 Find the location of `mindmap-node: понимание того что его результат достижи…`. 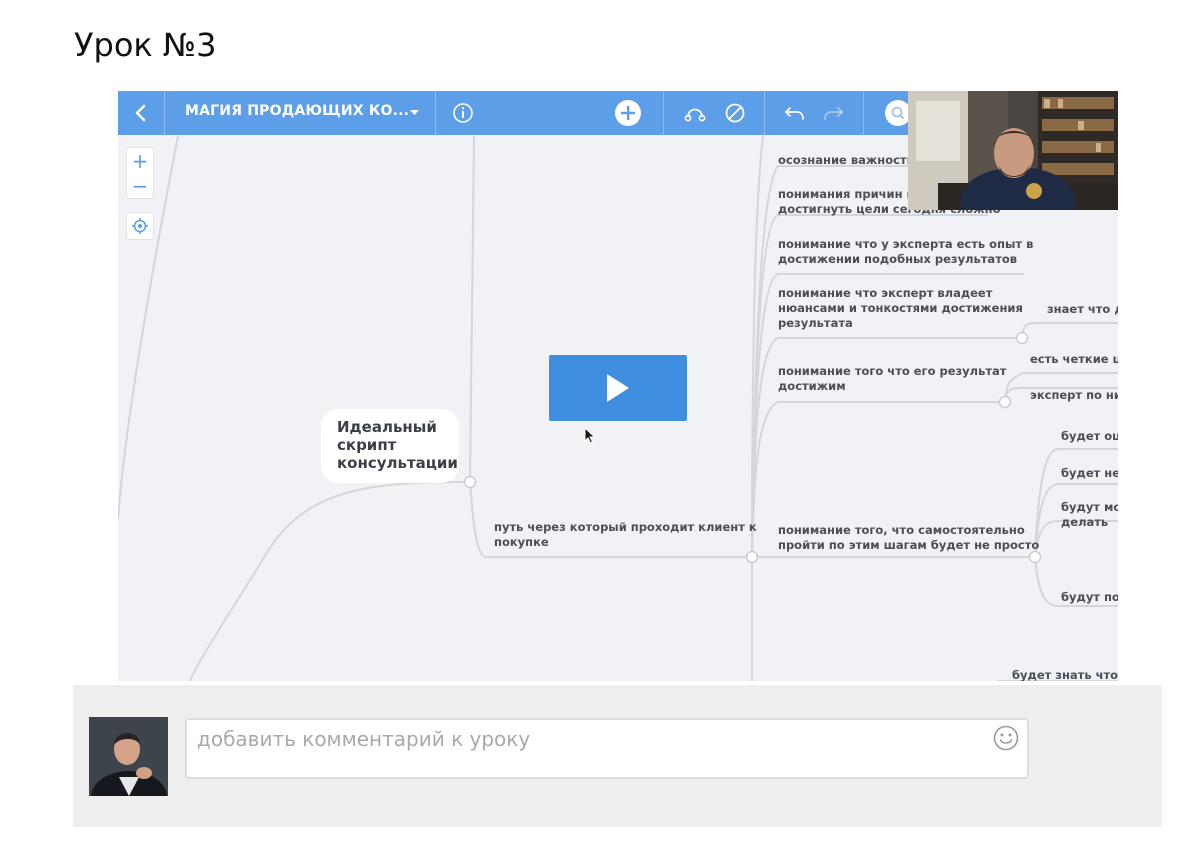

mindmap-node: понимание того что его результат достижи… is located at coordinates (892, 379).